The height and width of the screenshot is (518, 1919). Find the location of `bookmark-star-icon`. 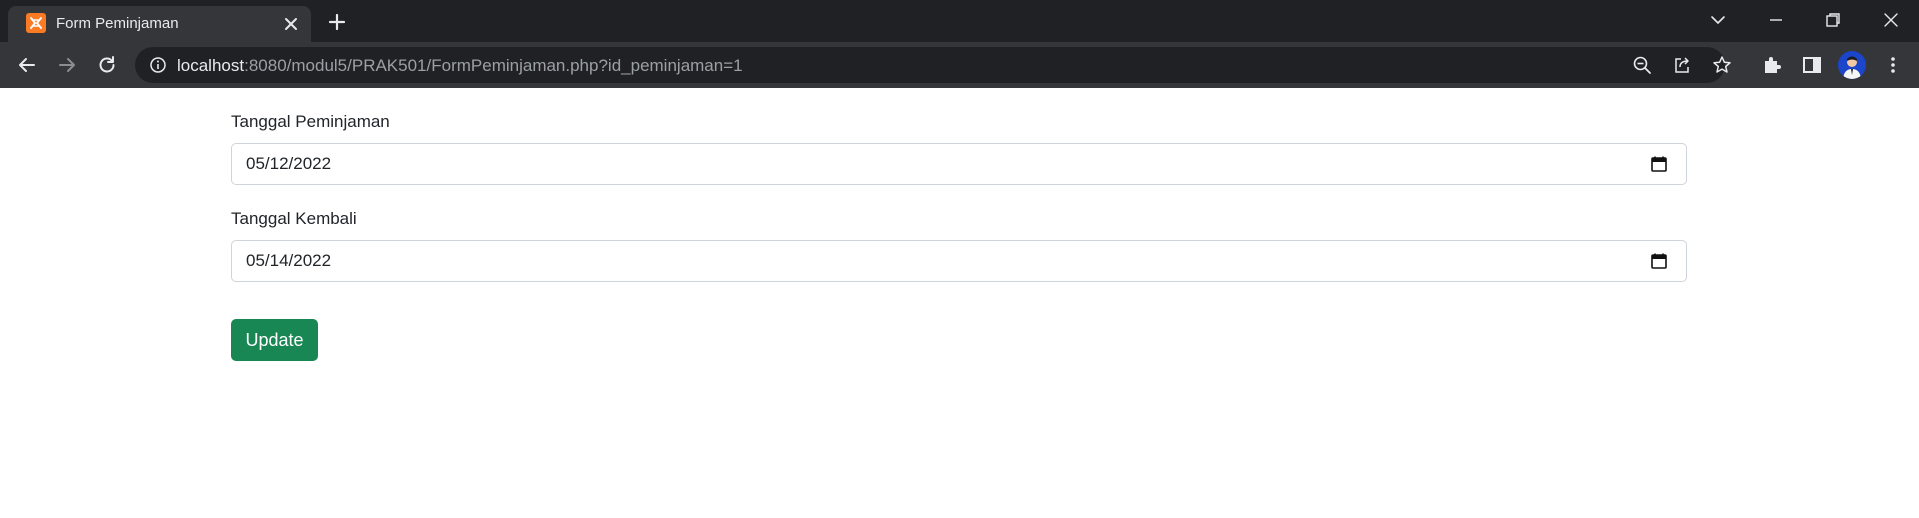

bookmark-star-icon is located at coordinates (1722, 65).